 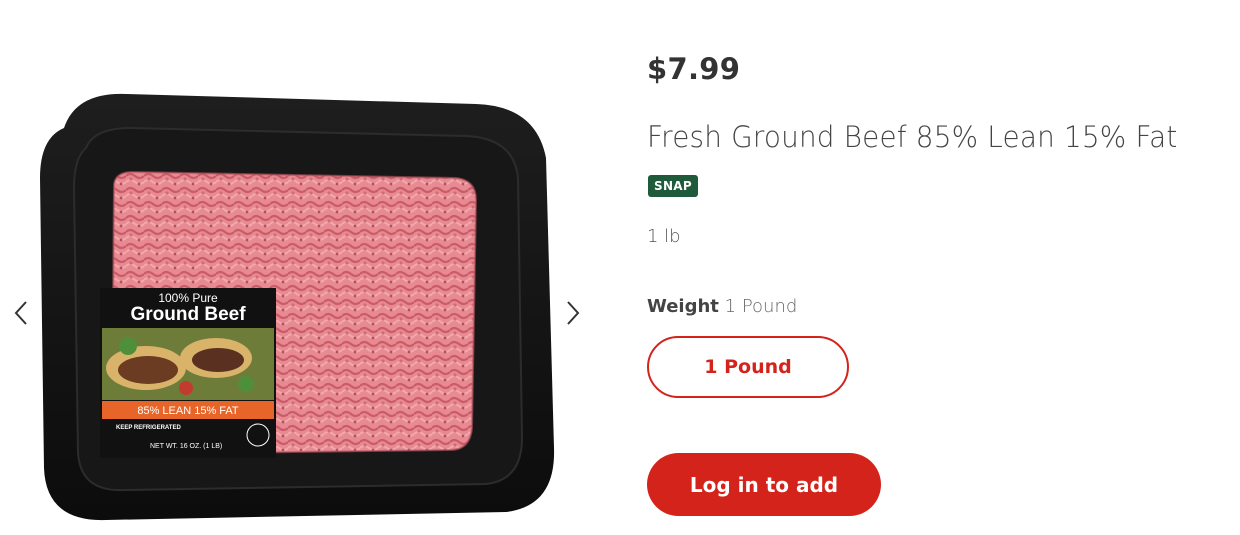 What do you see at coordinates (188, 314) in the screenshot?
I see `label-line2: Ground Beef` at bounding box center [188, 314].